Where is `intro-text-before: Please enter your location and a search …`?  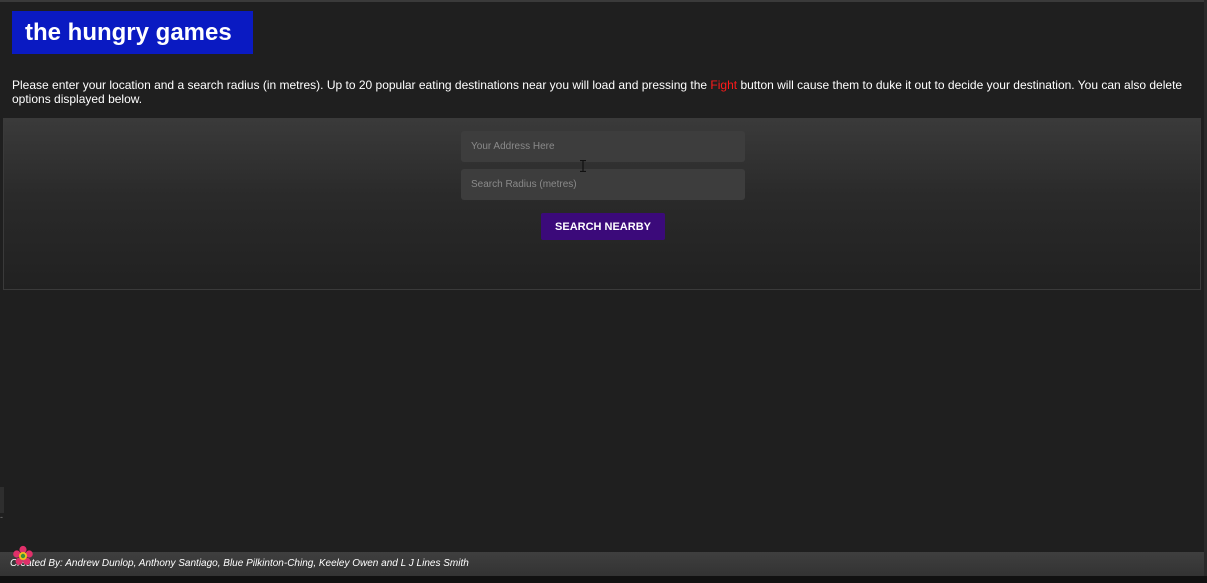 intro-text-before: Please enter your location and a search … is located at coordinates (361, 85).